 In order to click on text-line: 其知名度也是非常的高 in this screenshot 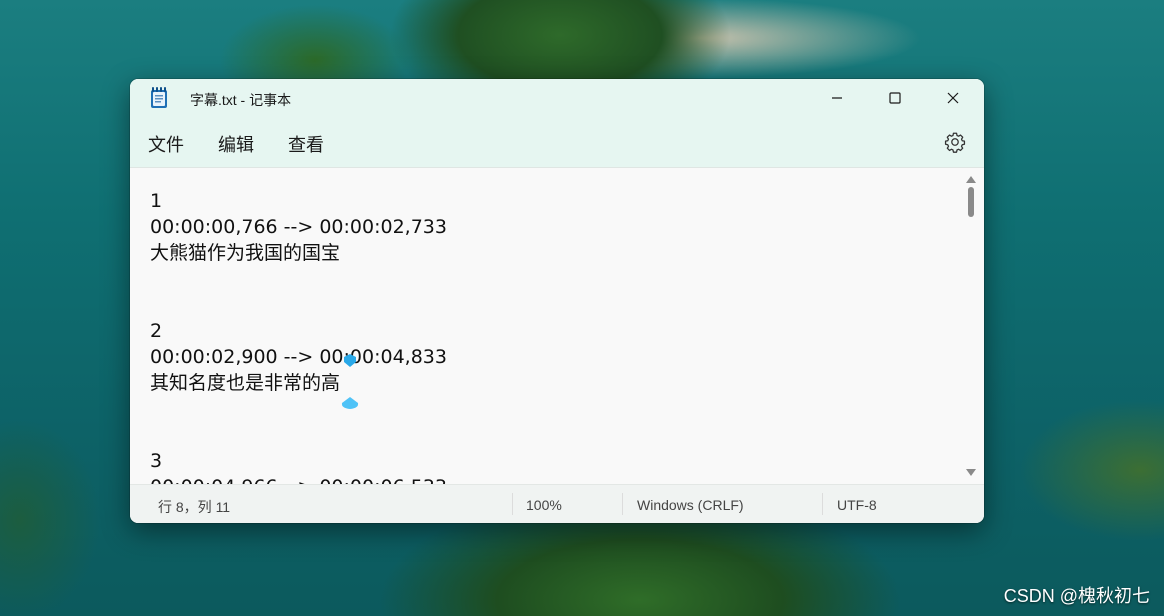, I will do `click(245, 383)`.